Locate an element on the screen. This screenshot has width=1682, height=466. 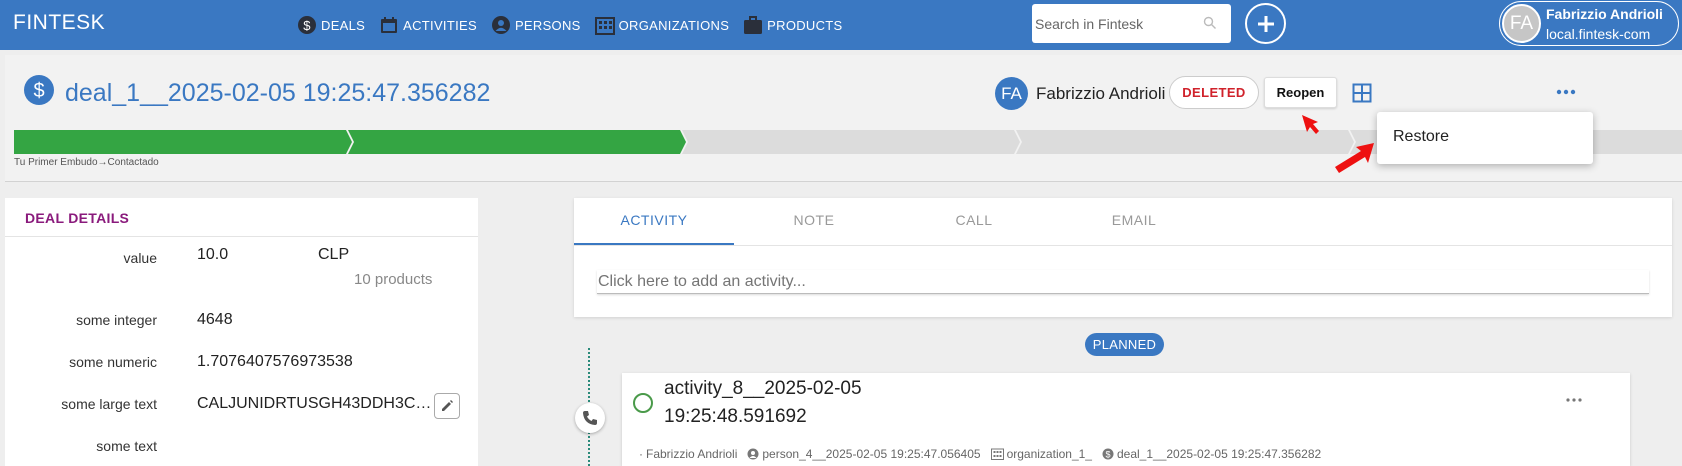
nav-activities: ACTIVITIES is located at coordinates (428, 25).